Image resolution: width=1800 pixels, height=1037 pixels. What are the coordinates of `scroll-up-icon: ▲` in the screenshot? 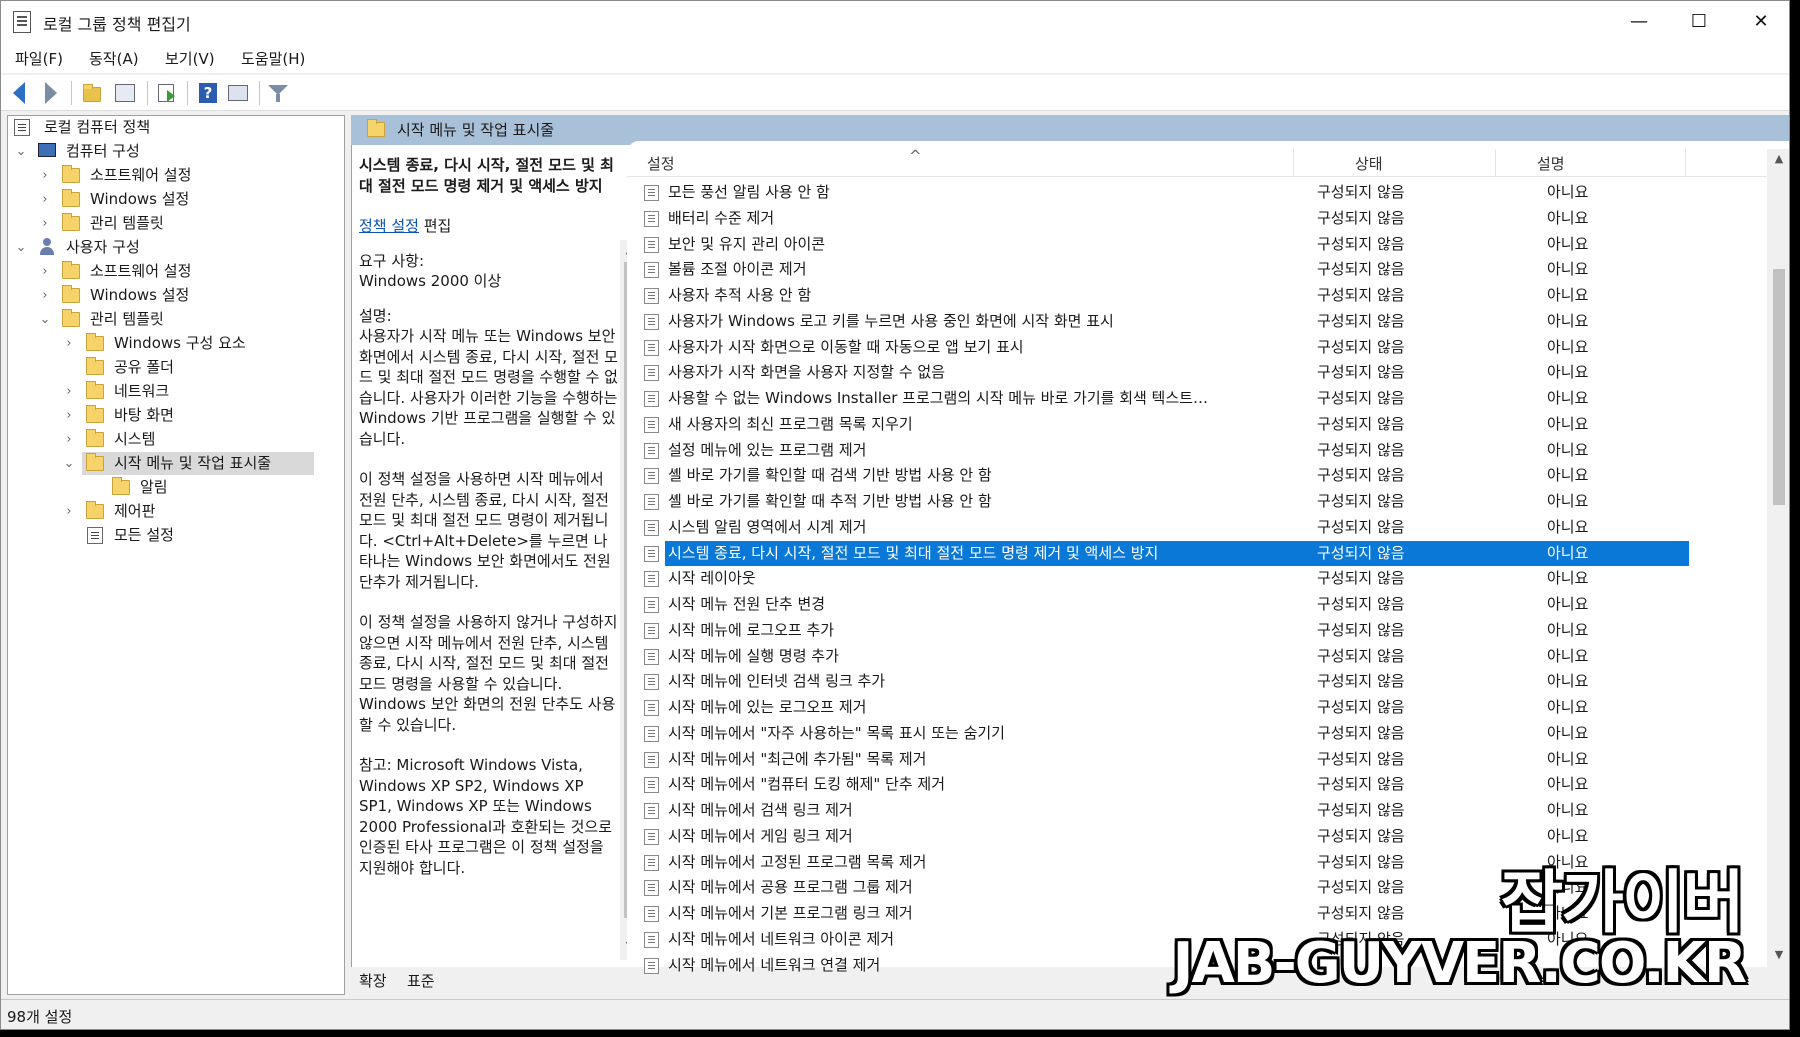 It's located at (1779, 159).